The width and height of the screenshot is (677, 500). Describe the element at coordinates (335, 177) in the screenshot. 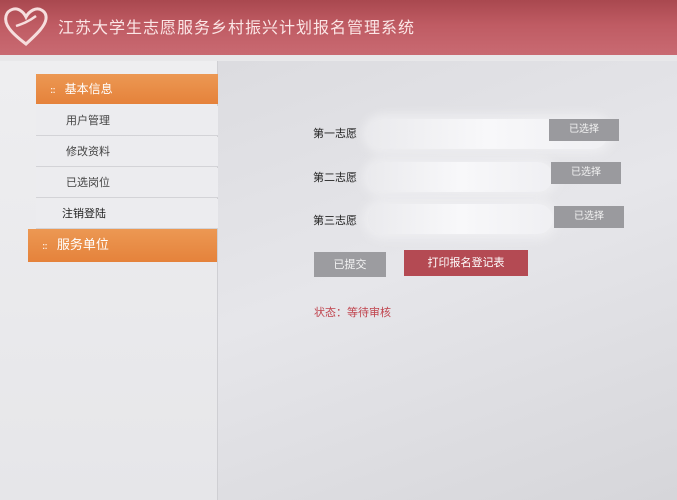

I see `second-choice-label: 第二志愿` at that location.